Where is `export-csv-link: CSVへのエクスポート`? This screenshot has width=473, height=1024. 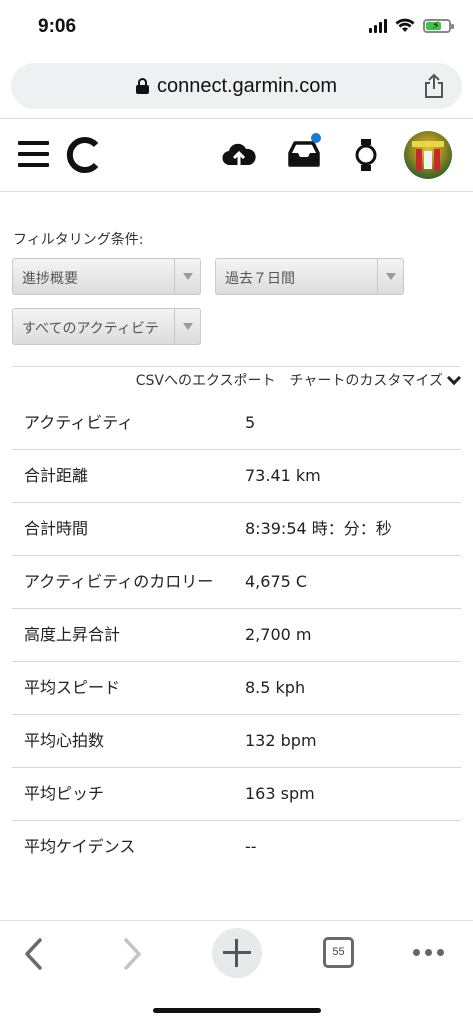
export-csv-link: CSVへのエクスポート is located at coordinates (206, 380).